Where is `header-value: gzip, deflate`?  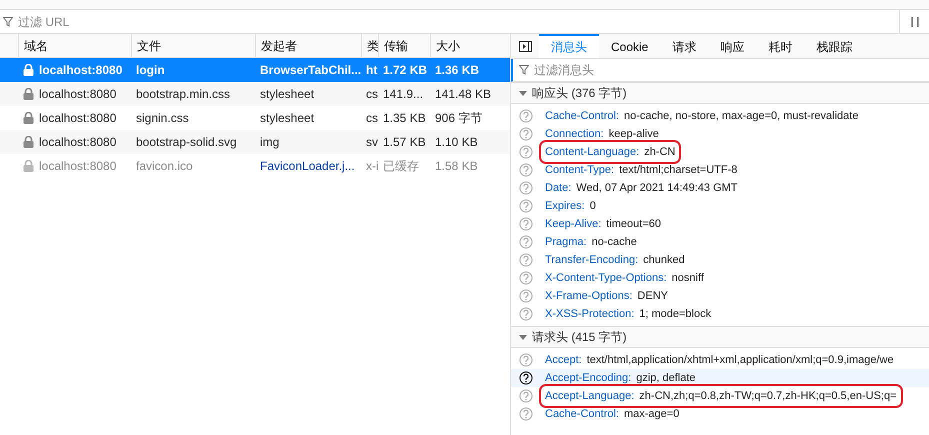
header-value: gzip, deflate is located at coordinates (666, 378).